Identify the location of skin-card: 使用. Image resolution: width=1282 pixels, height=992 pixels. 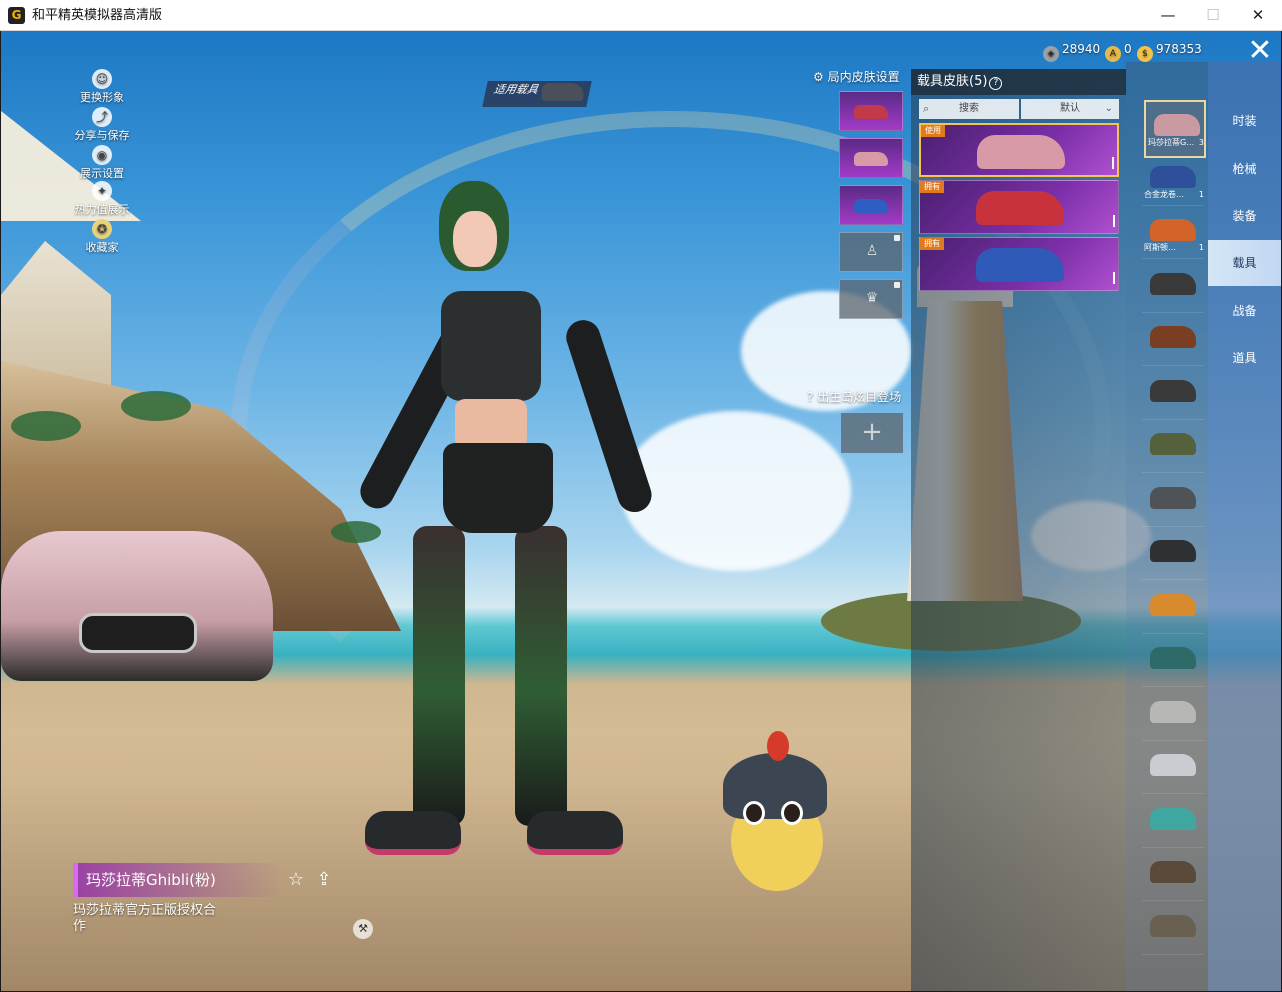
(1019, 150).